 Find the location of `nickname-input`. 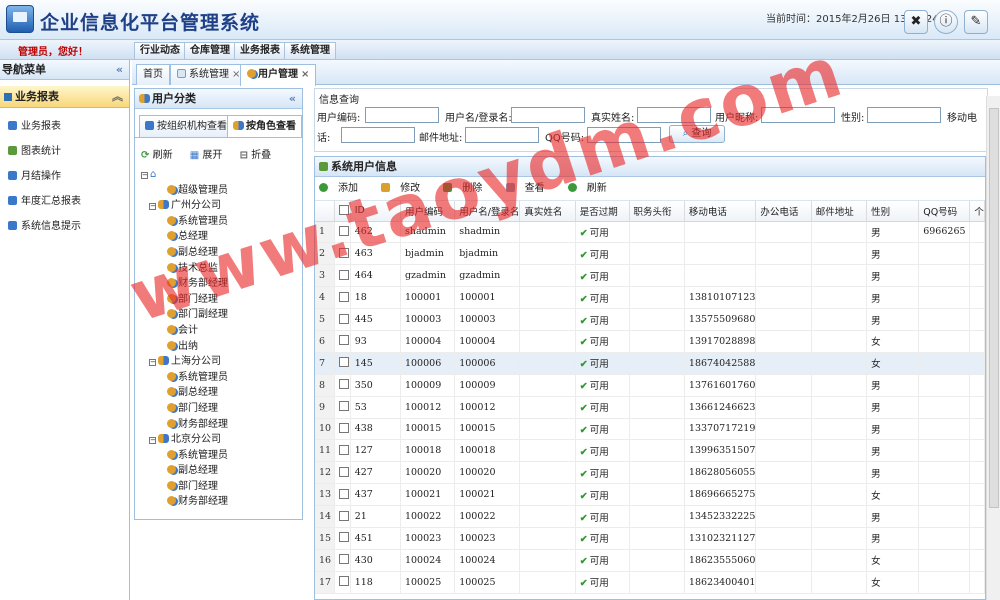

nickname-input is located at coordinates (798, 115).